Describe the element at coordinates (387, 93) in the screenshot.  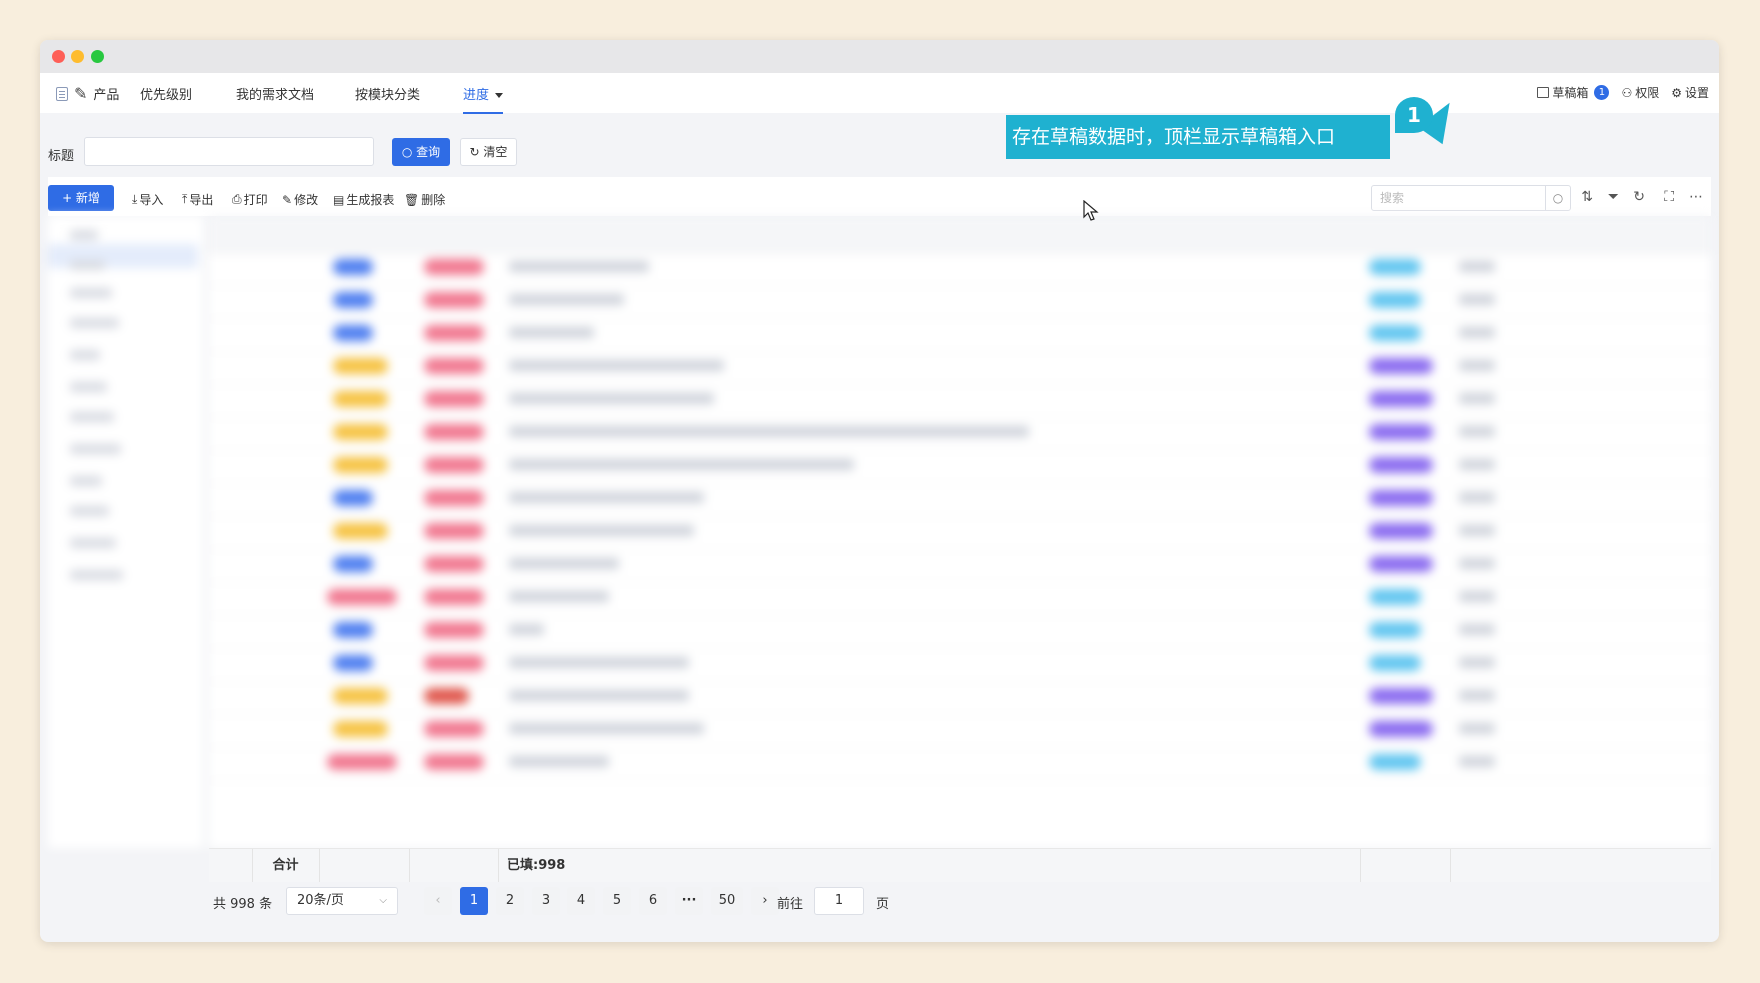
I see `tab-by-module: 按模块分类` at that location.